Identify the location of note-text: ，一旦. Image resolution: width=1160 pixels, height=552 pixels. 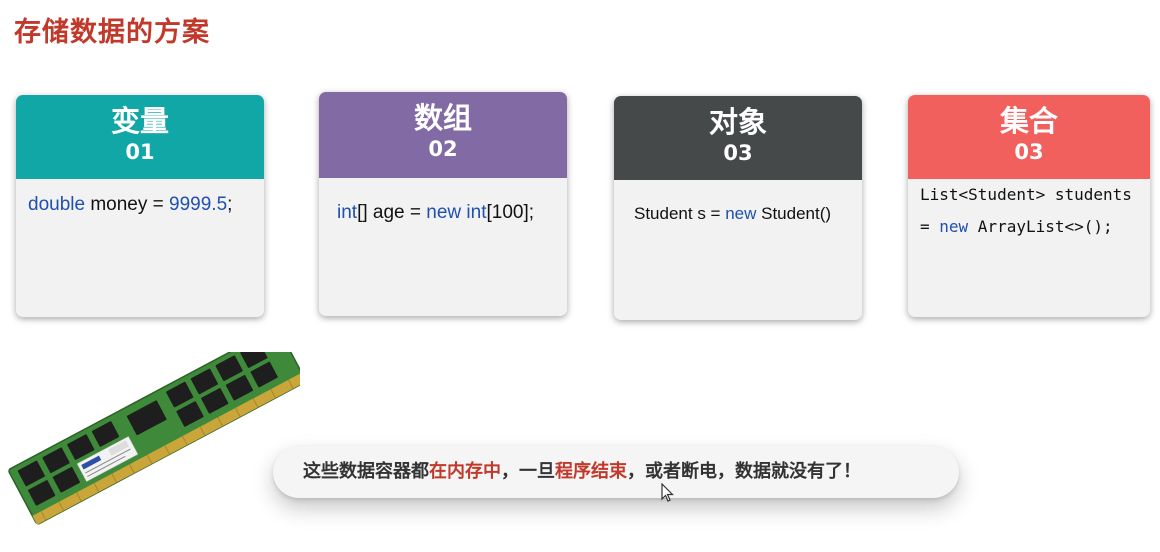
(528, 471).